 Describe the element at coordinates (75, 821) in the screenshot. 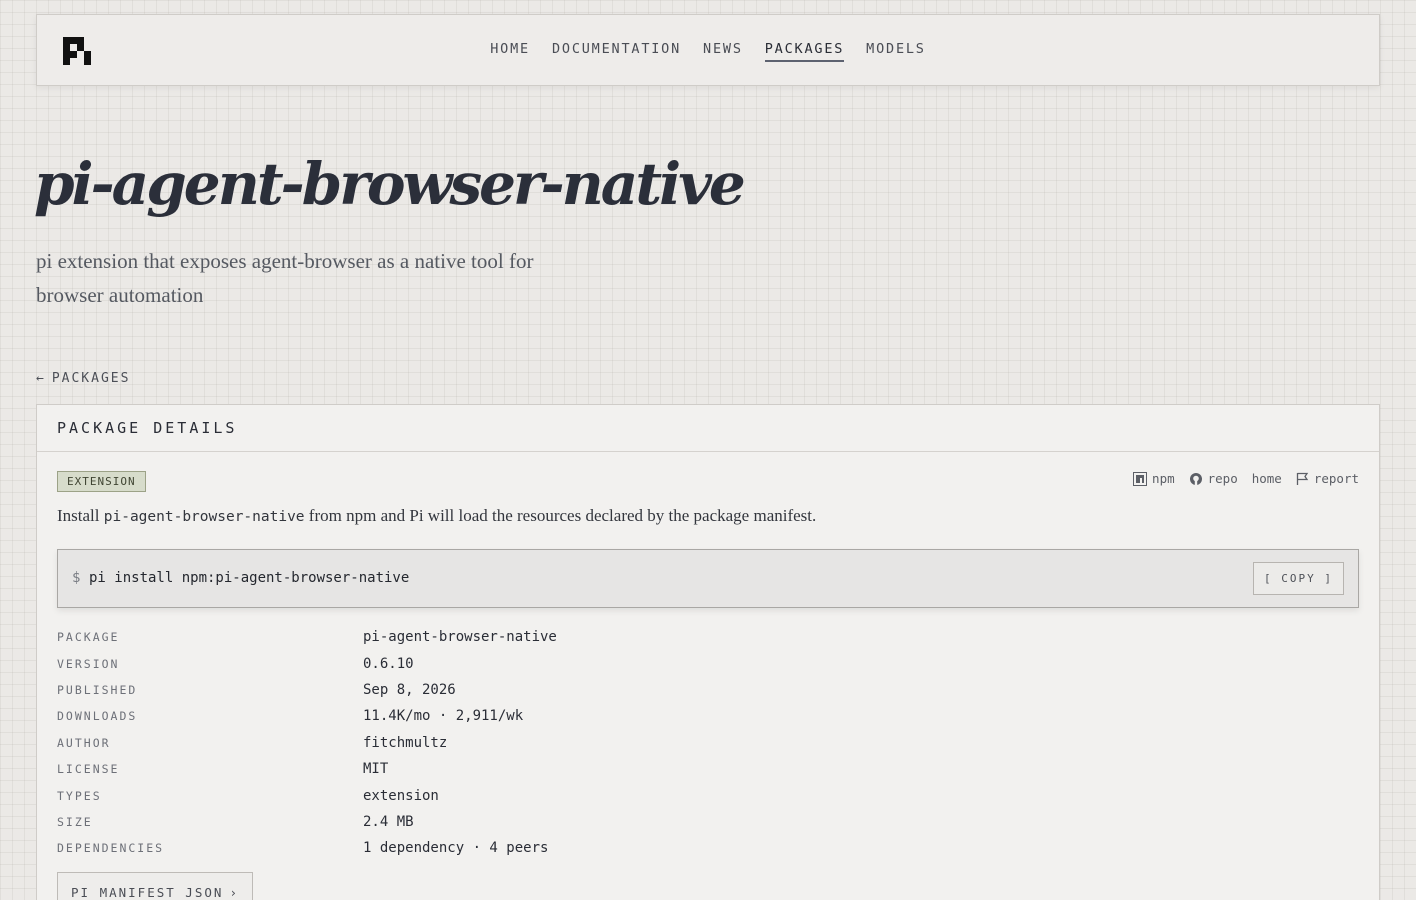

I see `detail-key: SIZE` at that location.